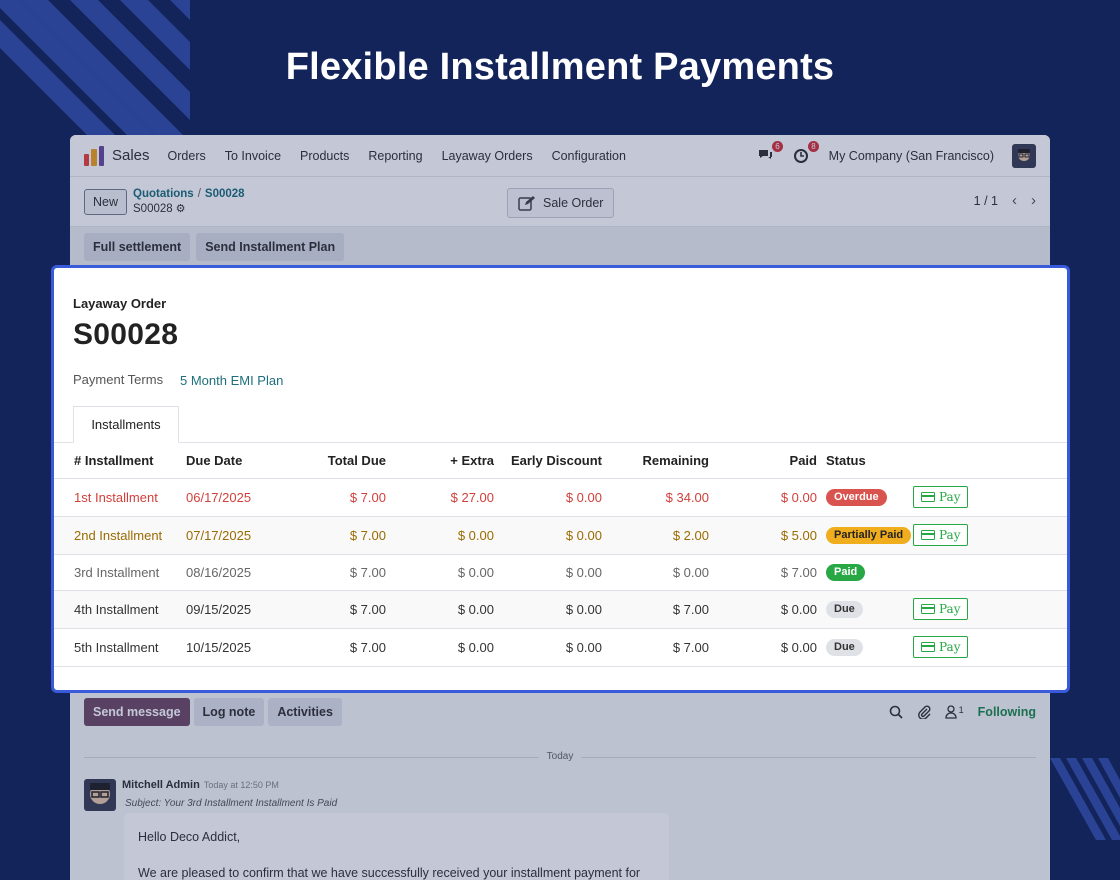  I want to click on author-avatar, so click(100, 795).